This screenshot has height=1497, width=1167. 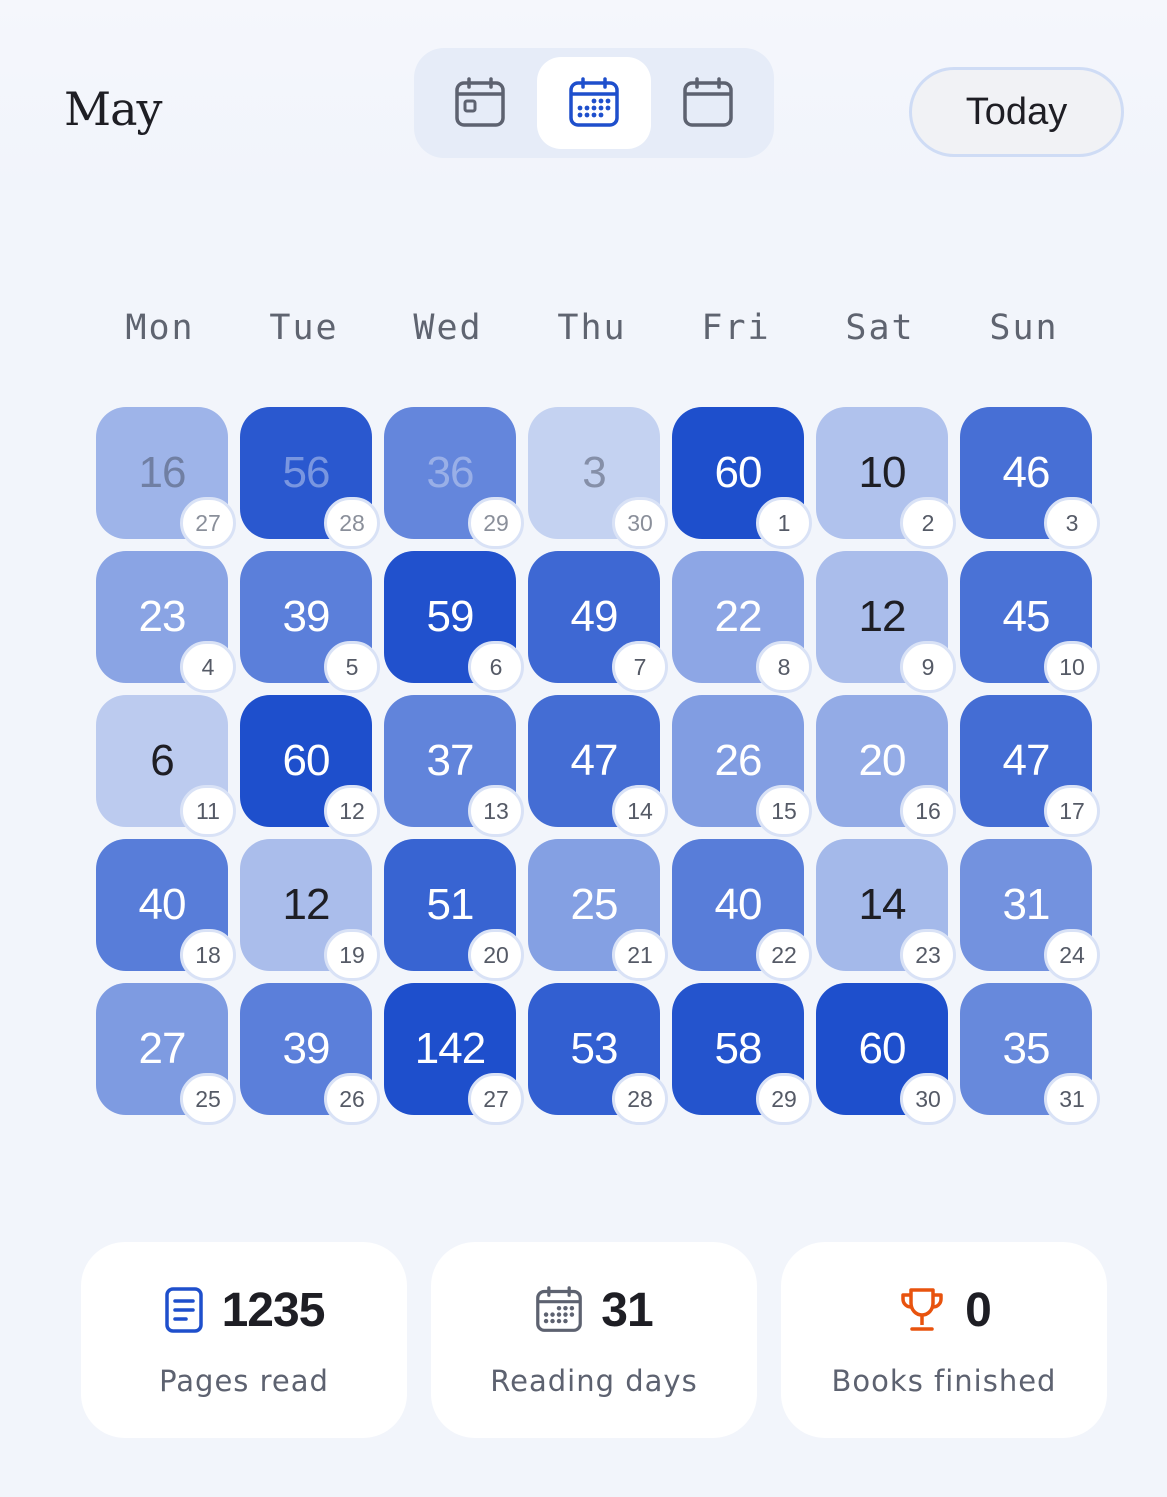 What do you see at coordinates (310, 766) in the screenshot?
I see `calendar-day-cell: 60 12` at bounding box center [310, 766].